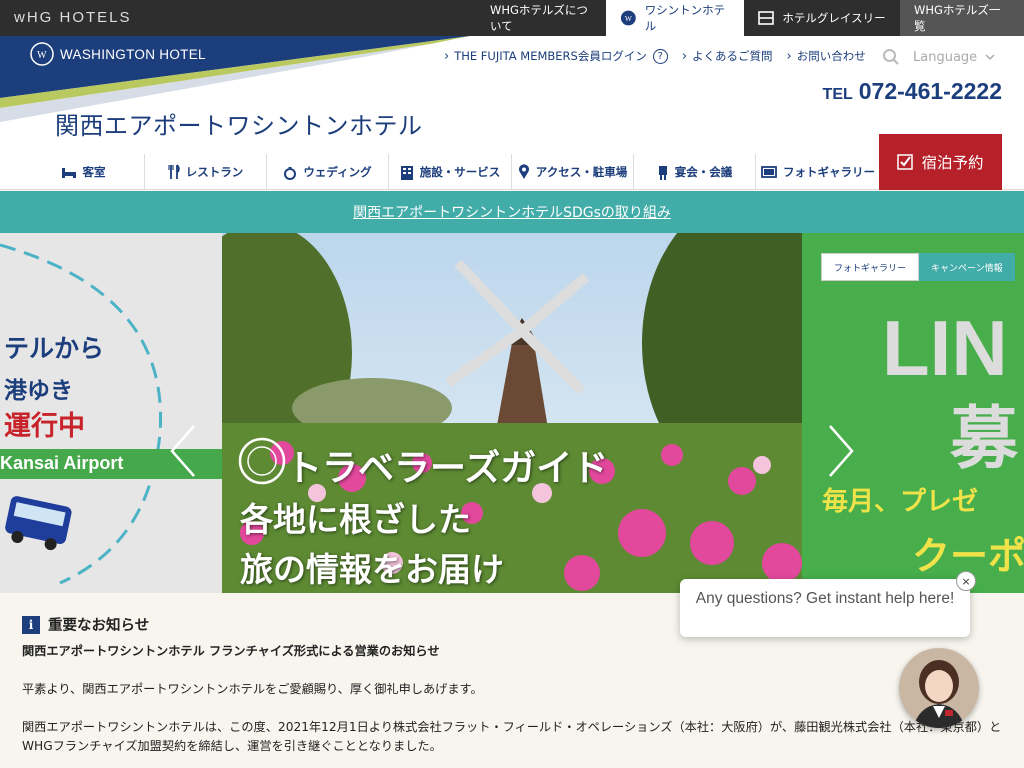  I want to click on slide-shuttle-bus: テルから 港ゆき 運行中 Kansai Airport, so click(111, 413).